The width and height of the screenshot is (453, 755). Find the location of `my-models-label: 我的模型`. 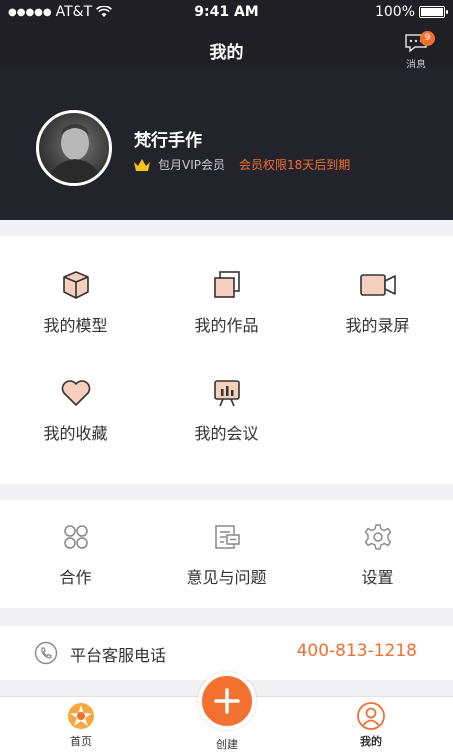

my-models-label: 我的模型 is located at coordinates (75, 325).